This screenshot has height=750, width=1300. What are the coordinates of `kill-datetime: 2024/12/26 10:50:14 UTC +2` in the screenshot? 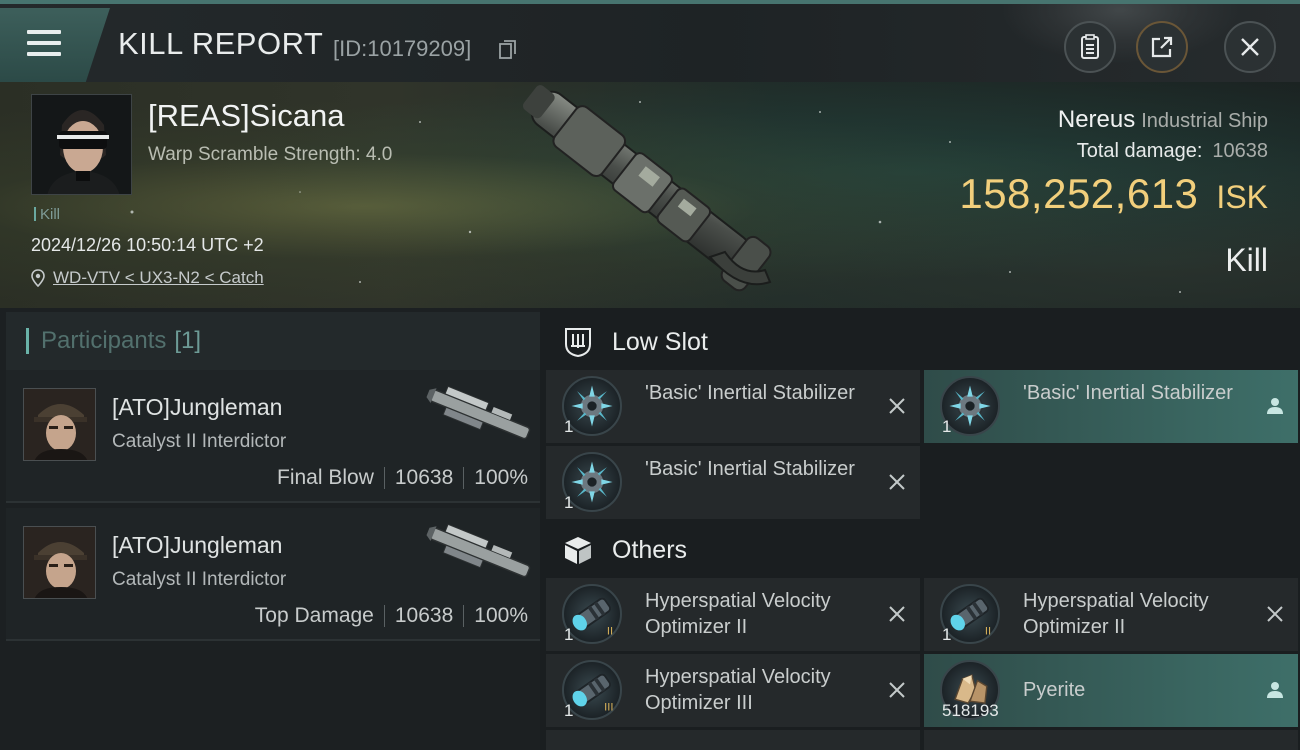 It's located at (147, 245).